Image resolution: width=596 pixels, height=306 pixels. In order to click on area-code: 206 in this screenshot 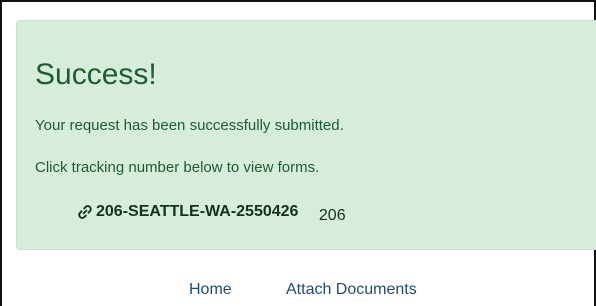, I will do `click(332, 215)`.